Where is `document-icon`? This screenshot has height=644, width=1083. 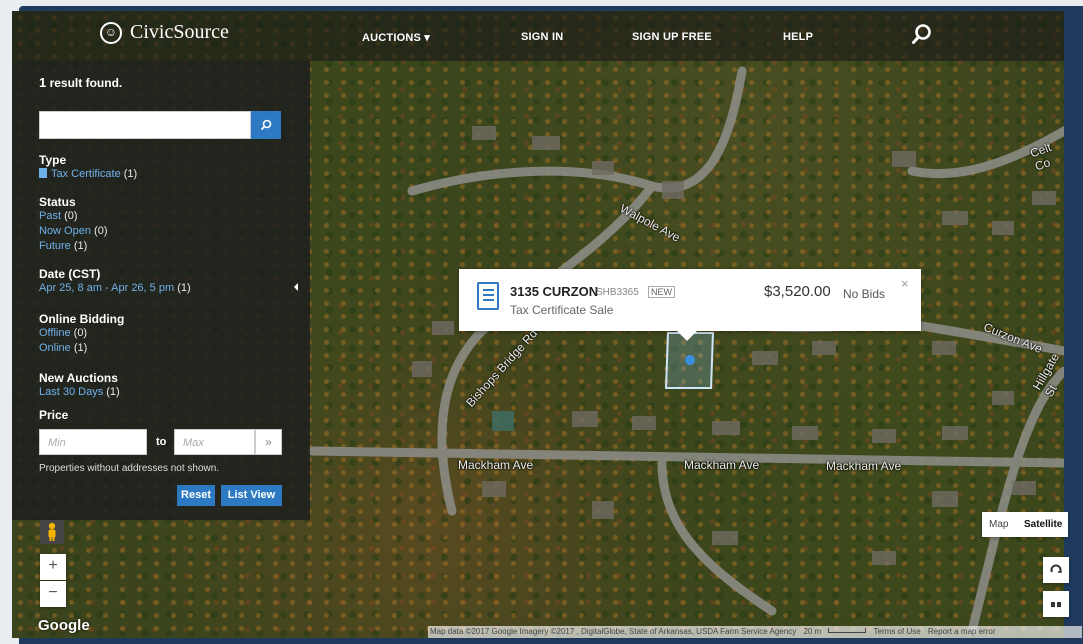 document-icon is located at coordinates (43, 173).